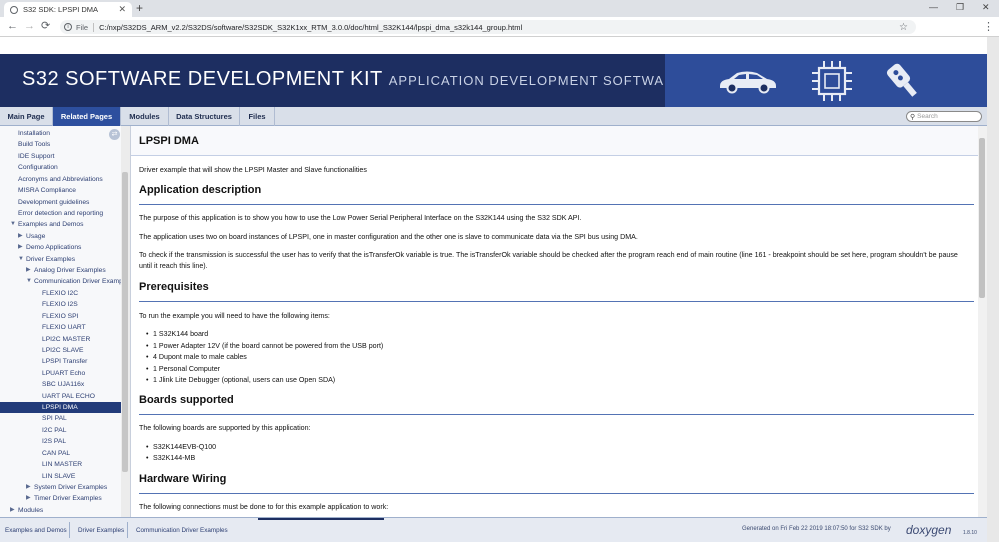  What do you see at coordinates (60, 236) in the screenshot?
I see `tree-item-usage: Usage` at bounding box center [60, 236].